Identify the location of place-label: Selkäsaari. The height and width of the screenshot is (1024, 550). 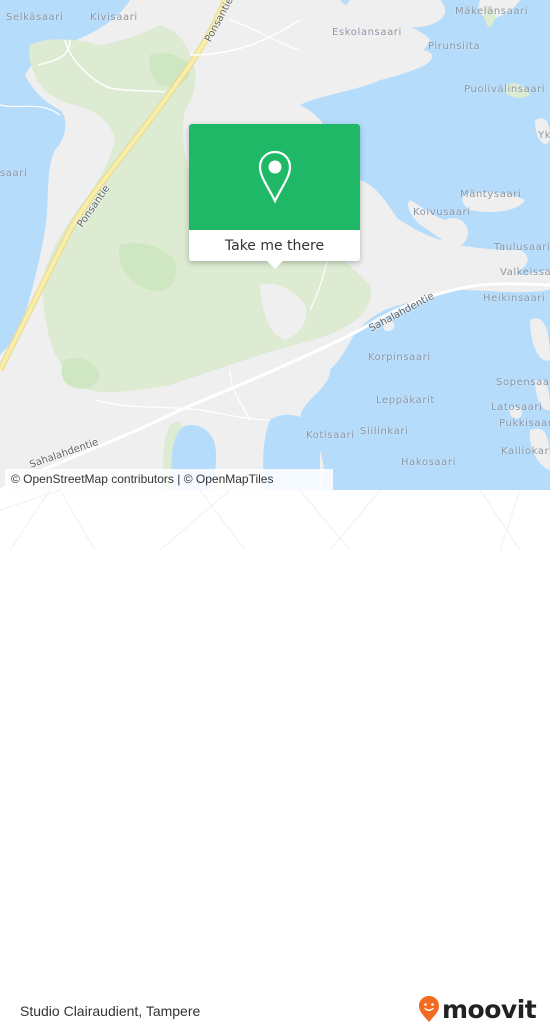
(35, 17).